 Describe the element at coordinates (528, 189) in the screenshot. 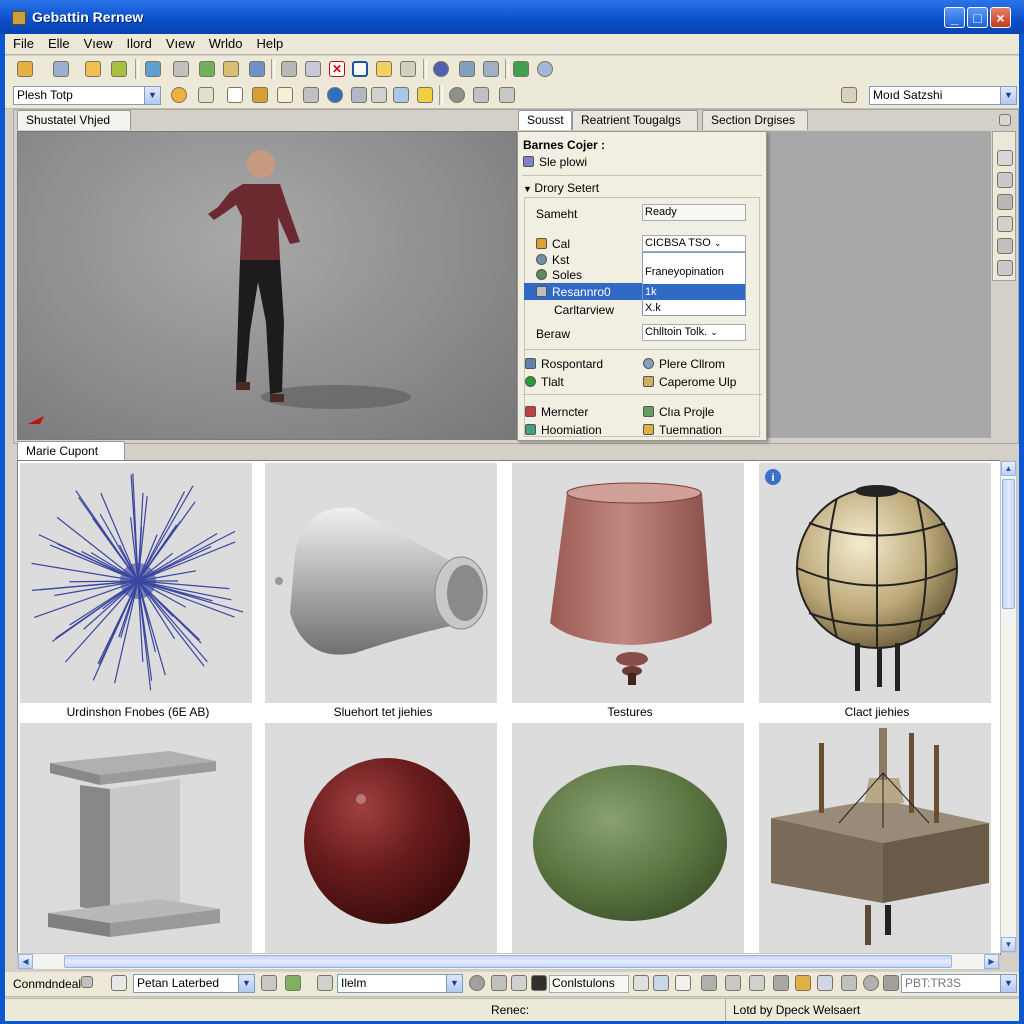

I see `collapse-icon: ▼` at that location.